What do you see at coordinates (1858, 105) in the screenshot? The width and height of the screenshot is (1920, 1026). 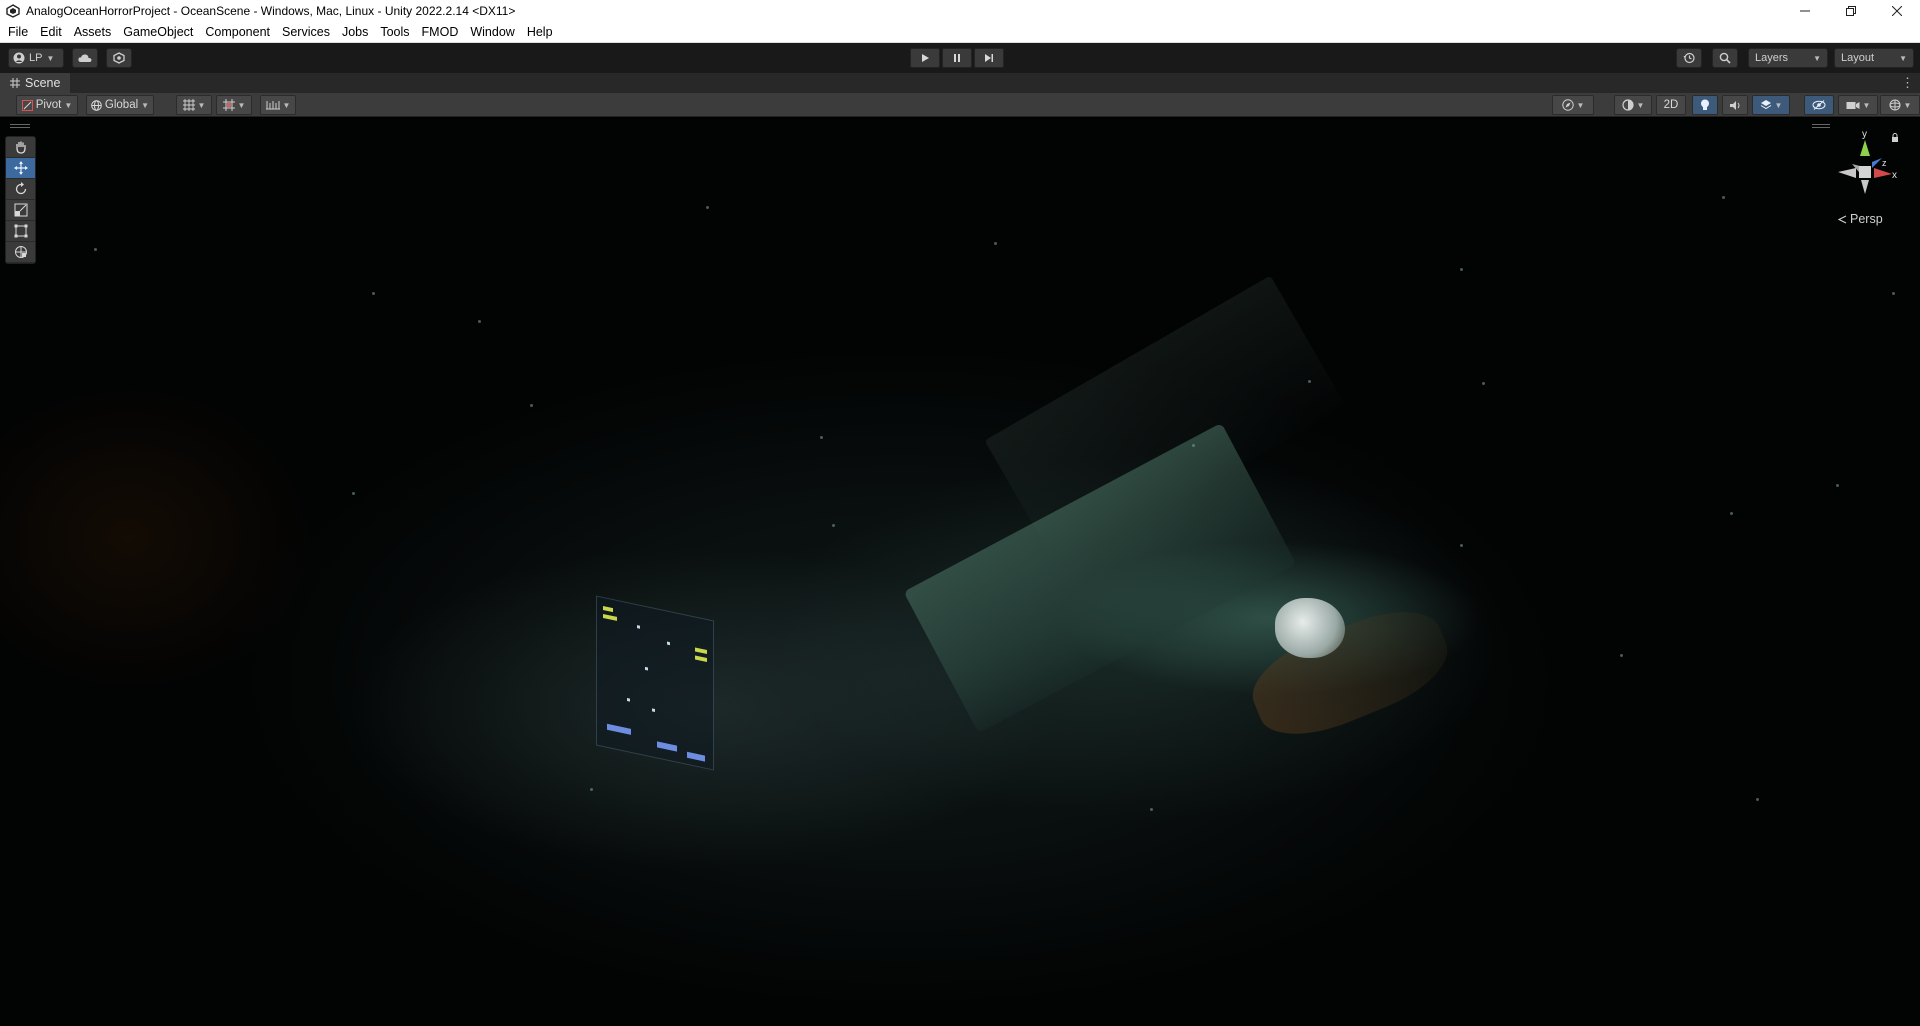 I see `camera-settings-dropdown: ▼` at bounding box center [1858, 105].